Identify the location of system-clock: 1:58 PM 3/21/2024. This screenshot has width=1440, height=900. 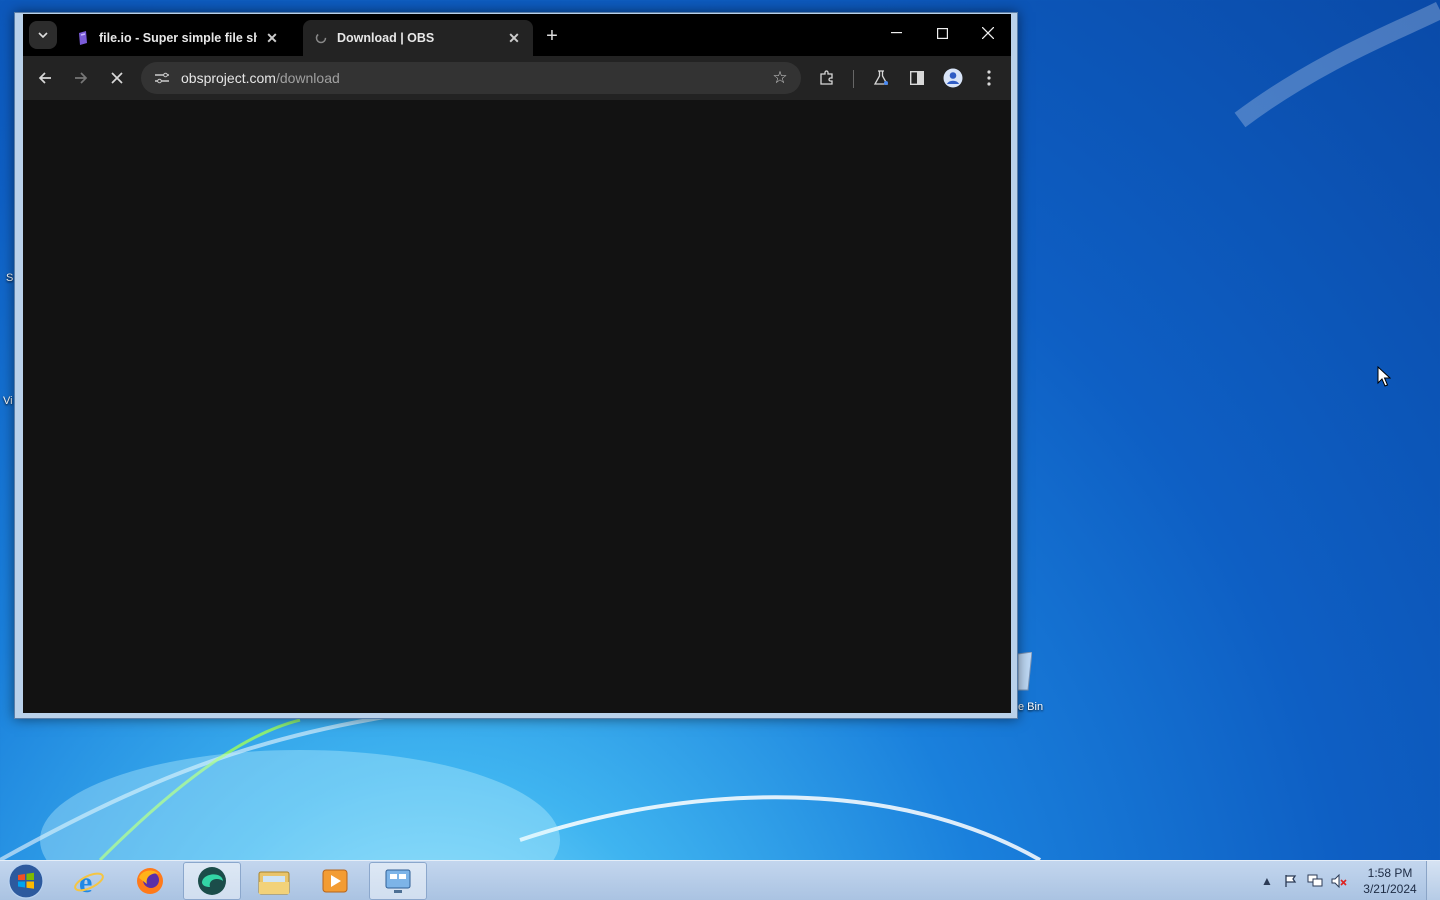
(1390, 881).